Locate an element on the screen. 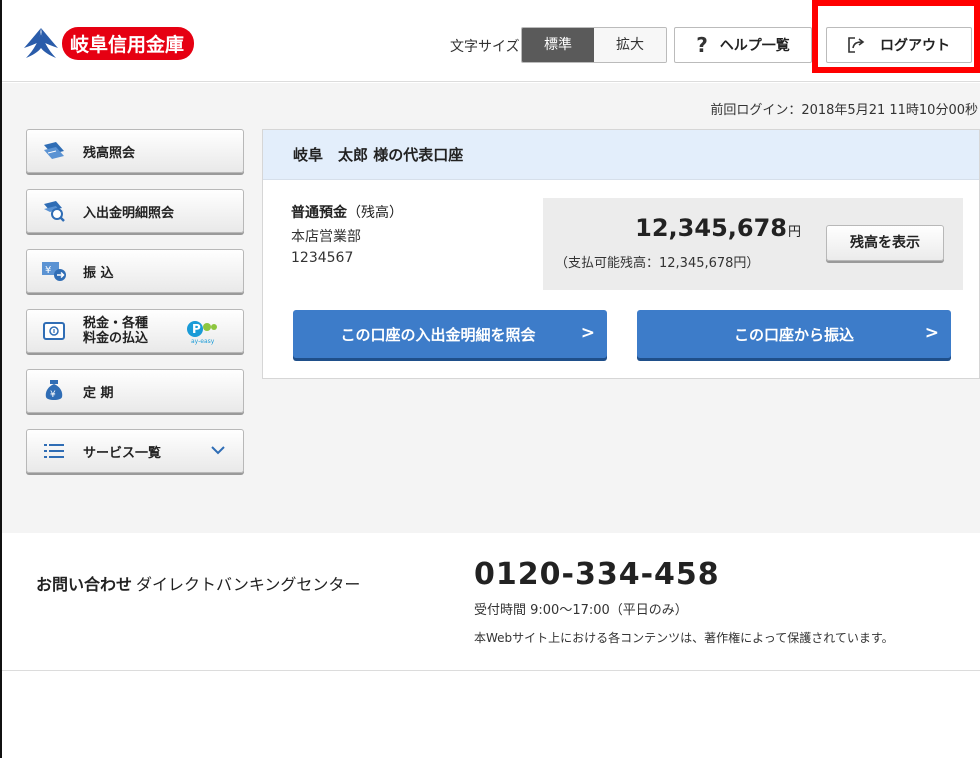  sidebar-item-balance: 残高照会 is located at coordinates (135, 151).